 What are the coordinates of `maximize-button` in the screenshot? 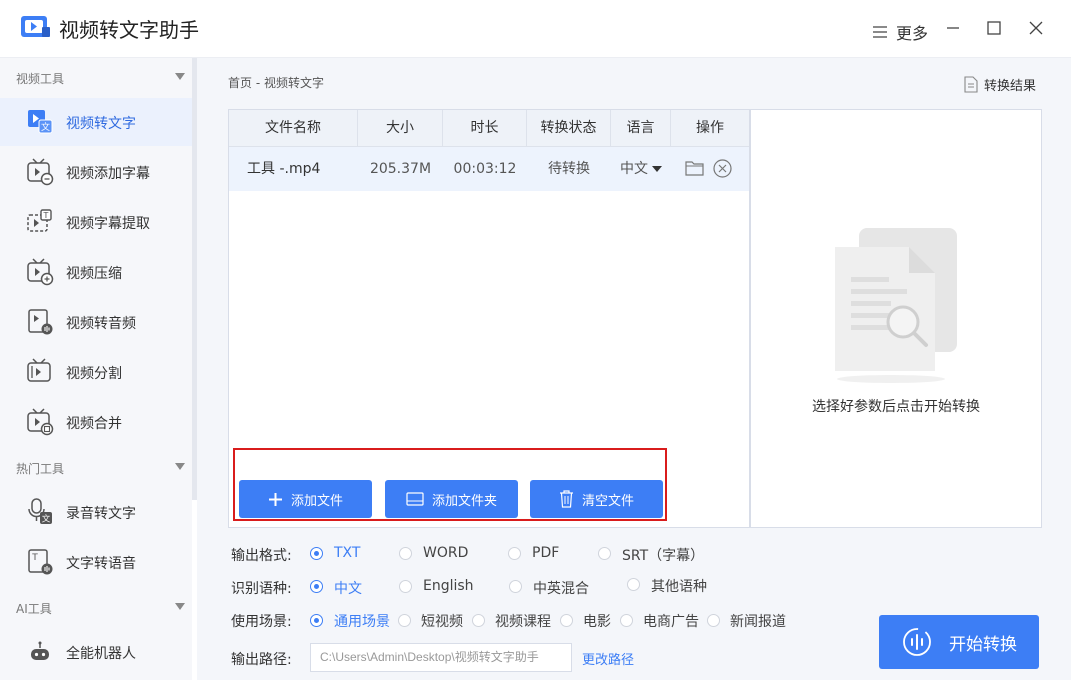 It's located at (994, 28).